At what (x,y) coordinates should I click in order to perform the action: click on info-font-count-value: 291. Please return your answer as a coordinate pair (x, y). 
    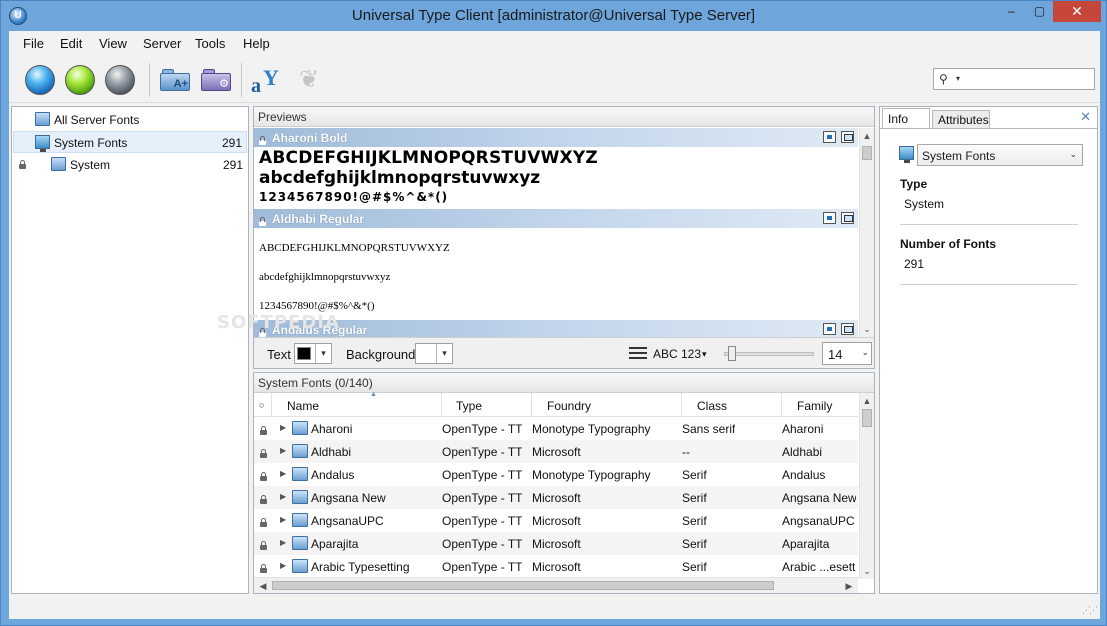
    Looking at the image, I should click on (914, 264).